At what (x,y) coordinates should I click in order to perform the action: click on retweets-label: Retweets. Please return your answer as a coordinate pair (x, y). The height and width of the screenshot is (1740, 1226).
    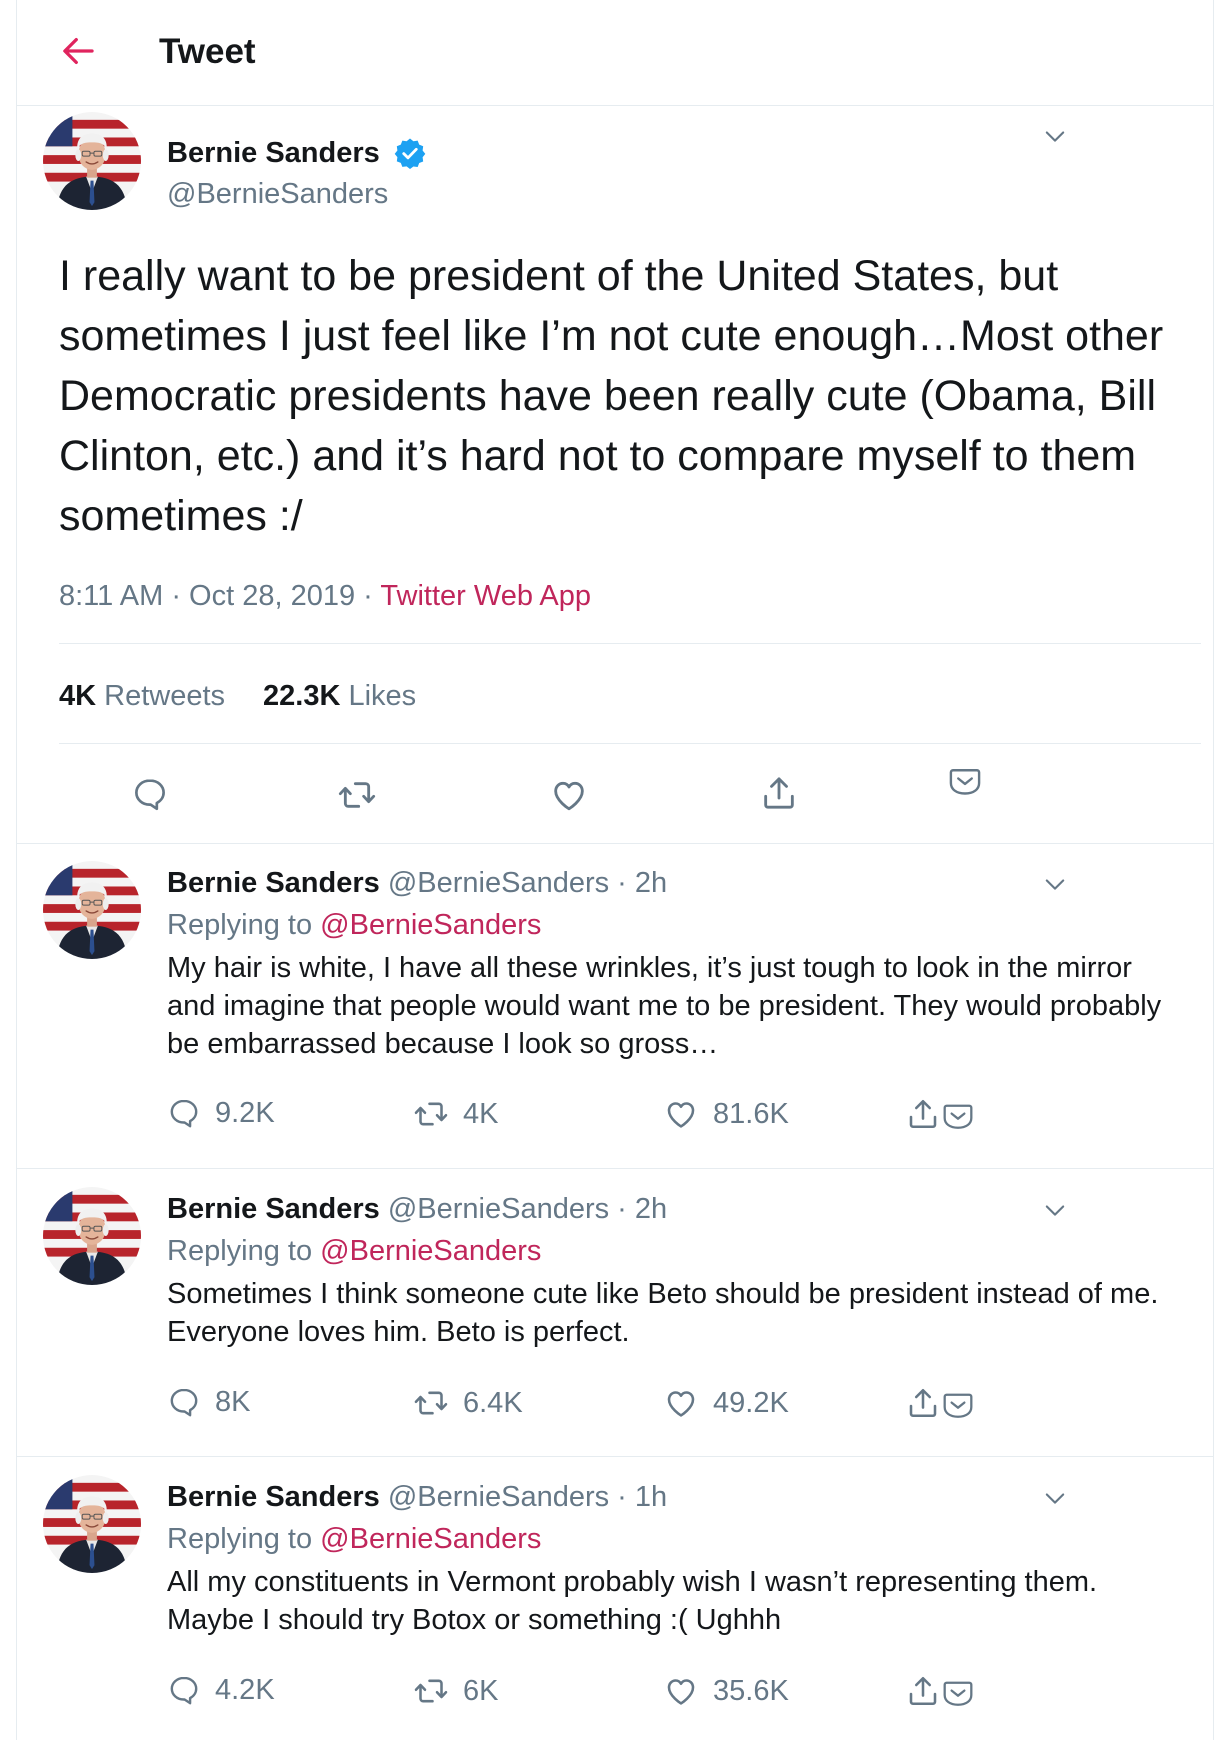
    Looking at the image, I should click on (165, 696).